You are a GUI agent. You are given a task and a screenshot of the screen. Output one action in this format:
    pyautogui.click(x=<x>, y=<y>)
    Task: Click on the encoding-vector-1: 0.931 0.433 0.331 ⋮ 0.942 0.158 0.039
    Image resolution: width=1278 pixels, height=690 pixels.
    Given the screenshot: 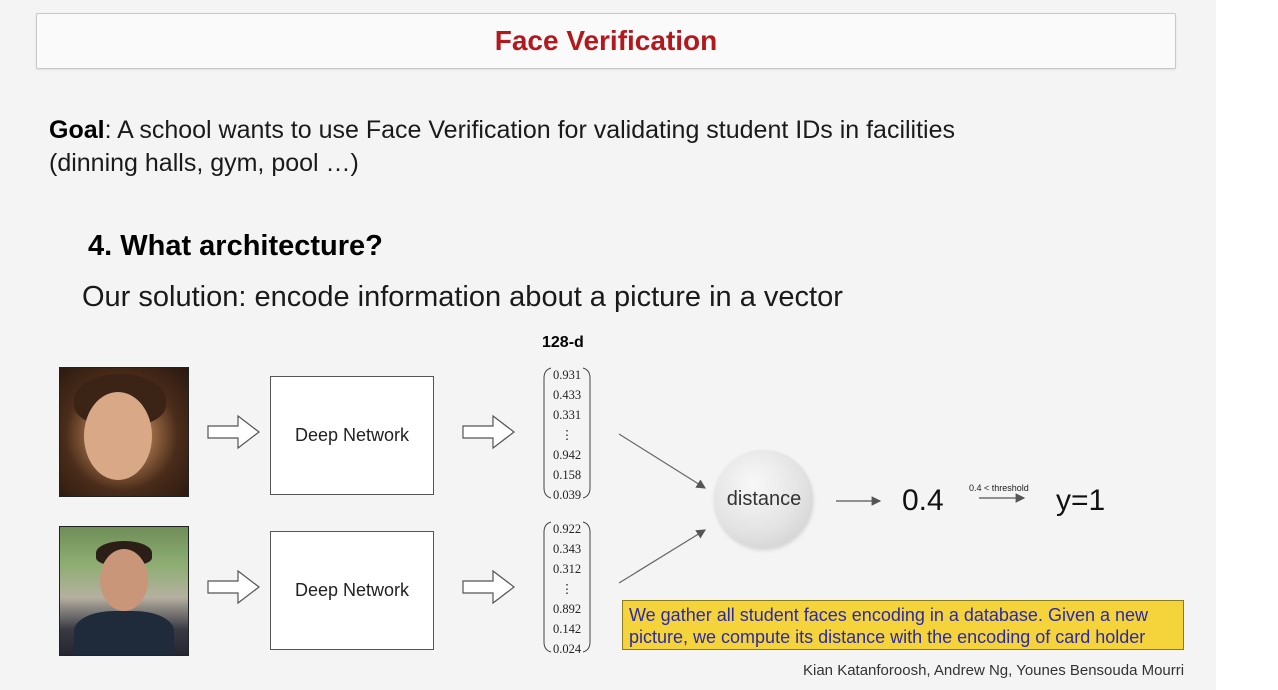 What is the action you would take?
    pyautogui.click(x=567, y=435)
    